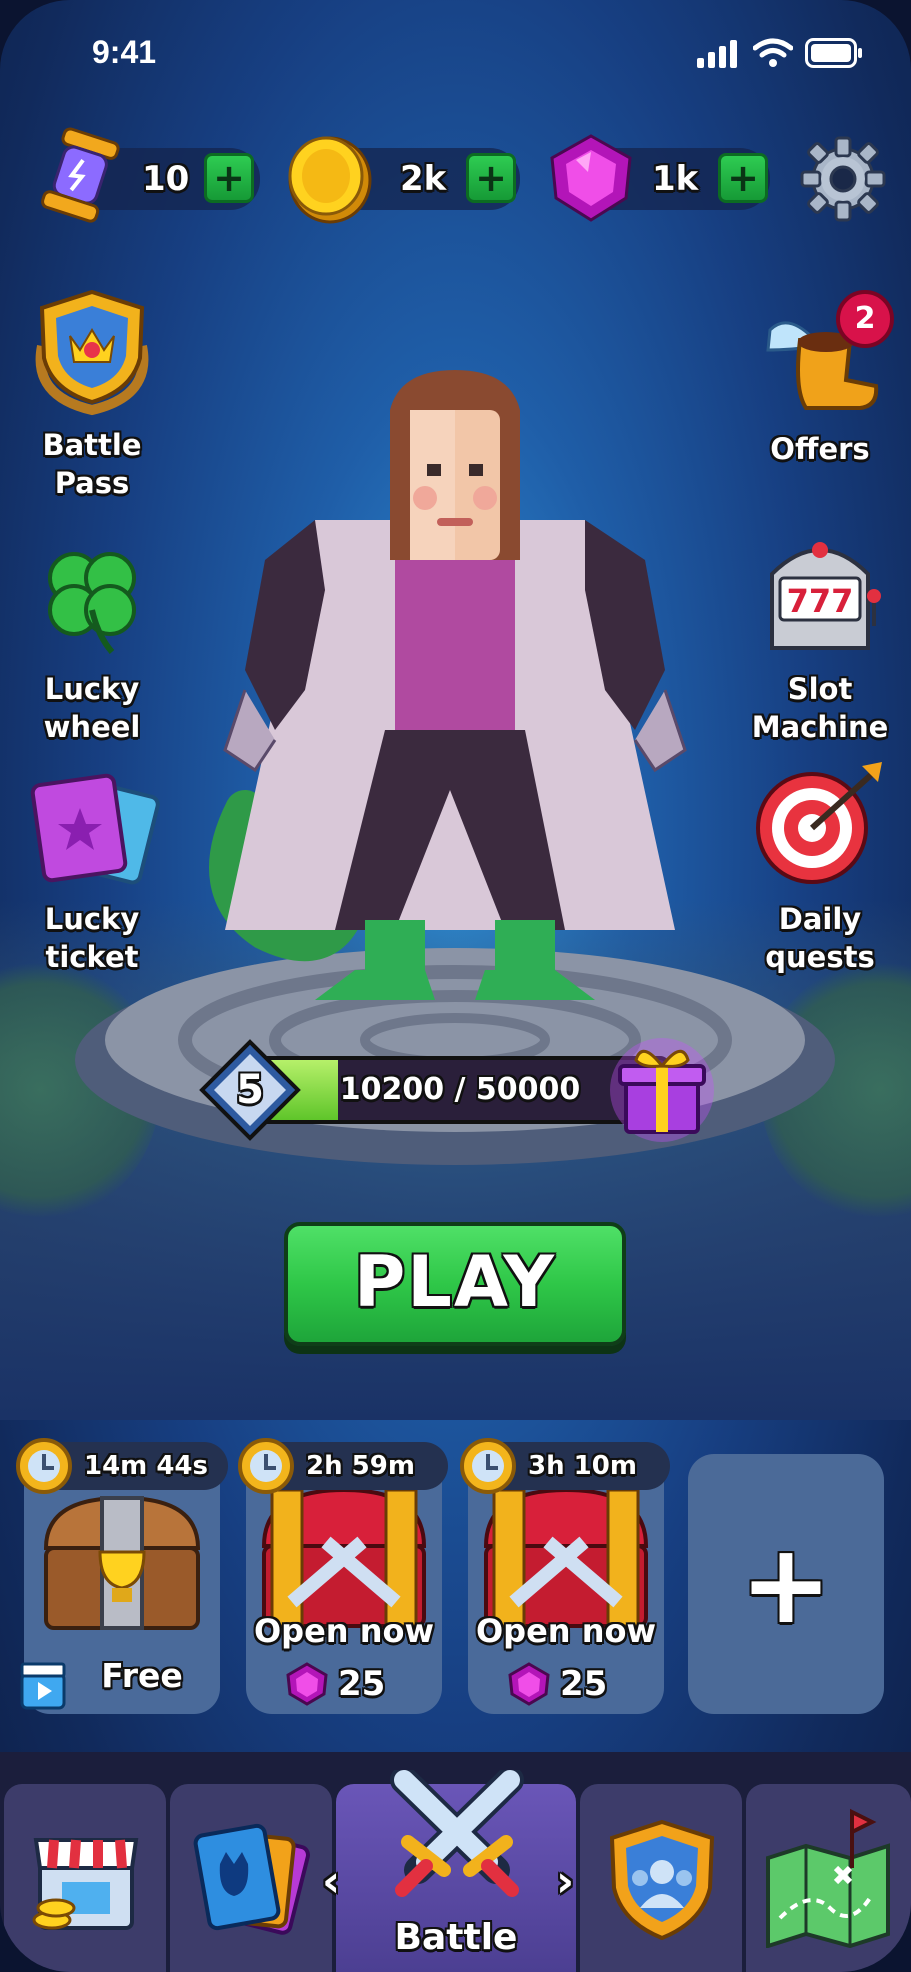 The image size is (911, 1972). Describe the element at coordinates (250, 1090) in the screenshot. I see `level-number: 5` at that location.